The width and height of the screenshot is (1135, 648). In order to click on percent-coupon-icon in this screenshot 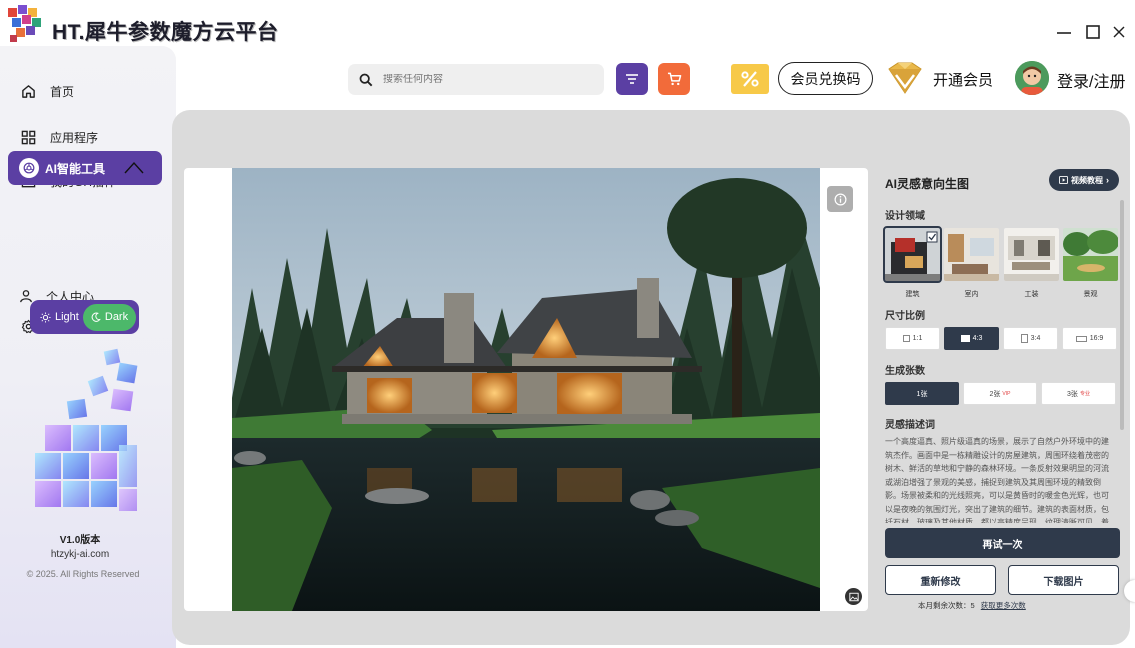, I will do `click(750, 79)`.